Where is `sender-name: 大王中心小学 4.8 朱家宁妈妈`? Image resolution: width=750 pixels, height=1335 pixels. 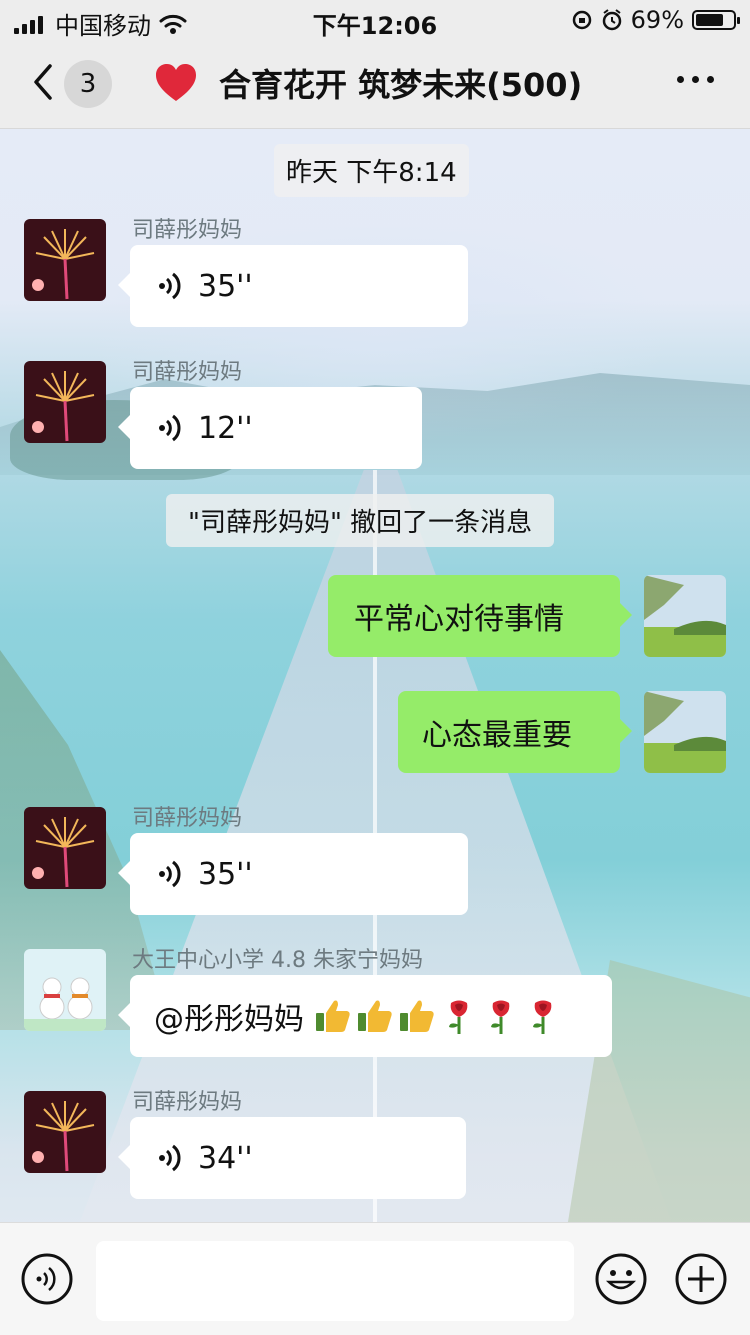 sender-name: 大王中心小学 4.8 朱家宁妈妈 is located at coordinates (277, 960).